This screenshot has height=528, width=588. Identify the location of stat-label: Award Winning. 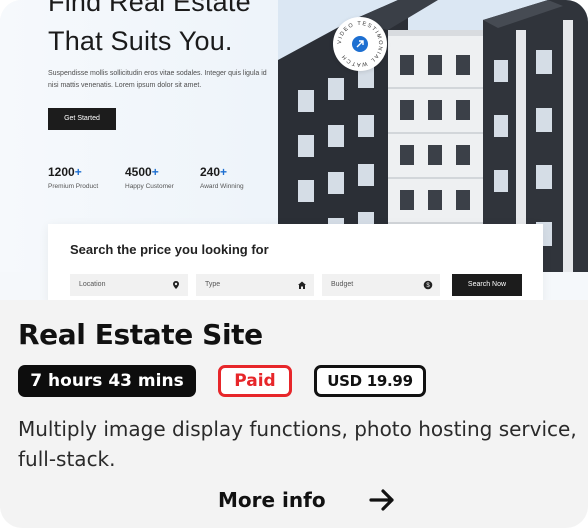
(222, 186).